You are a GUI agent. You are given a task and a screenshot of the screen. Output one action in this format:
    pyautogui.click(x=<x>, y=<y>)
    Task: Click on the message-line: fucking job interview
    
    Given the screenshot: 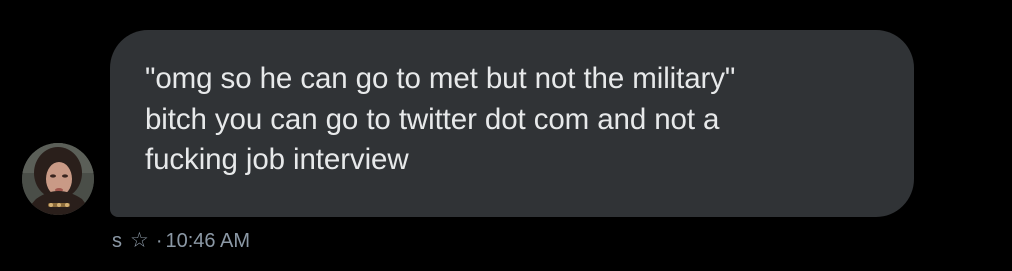 What is the action you would take?
    pyautogui.click(x=277, y=159)
    